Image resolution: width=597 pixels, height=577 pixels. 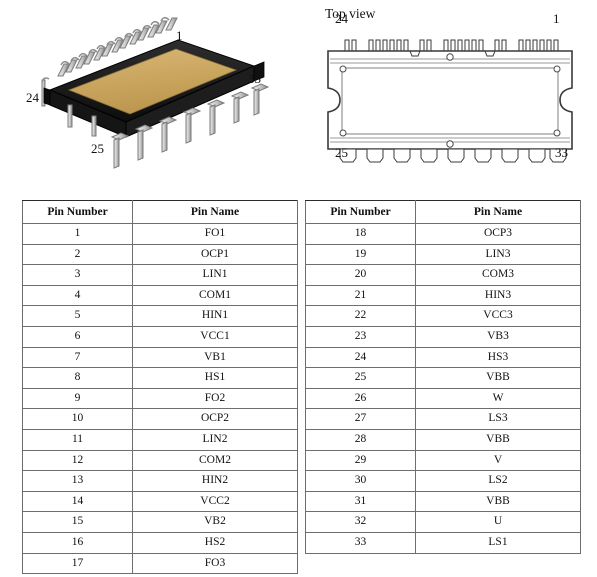 I want to click on top-view-svg, so click(x=450, y=101).